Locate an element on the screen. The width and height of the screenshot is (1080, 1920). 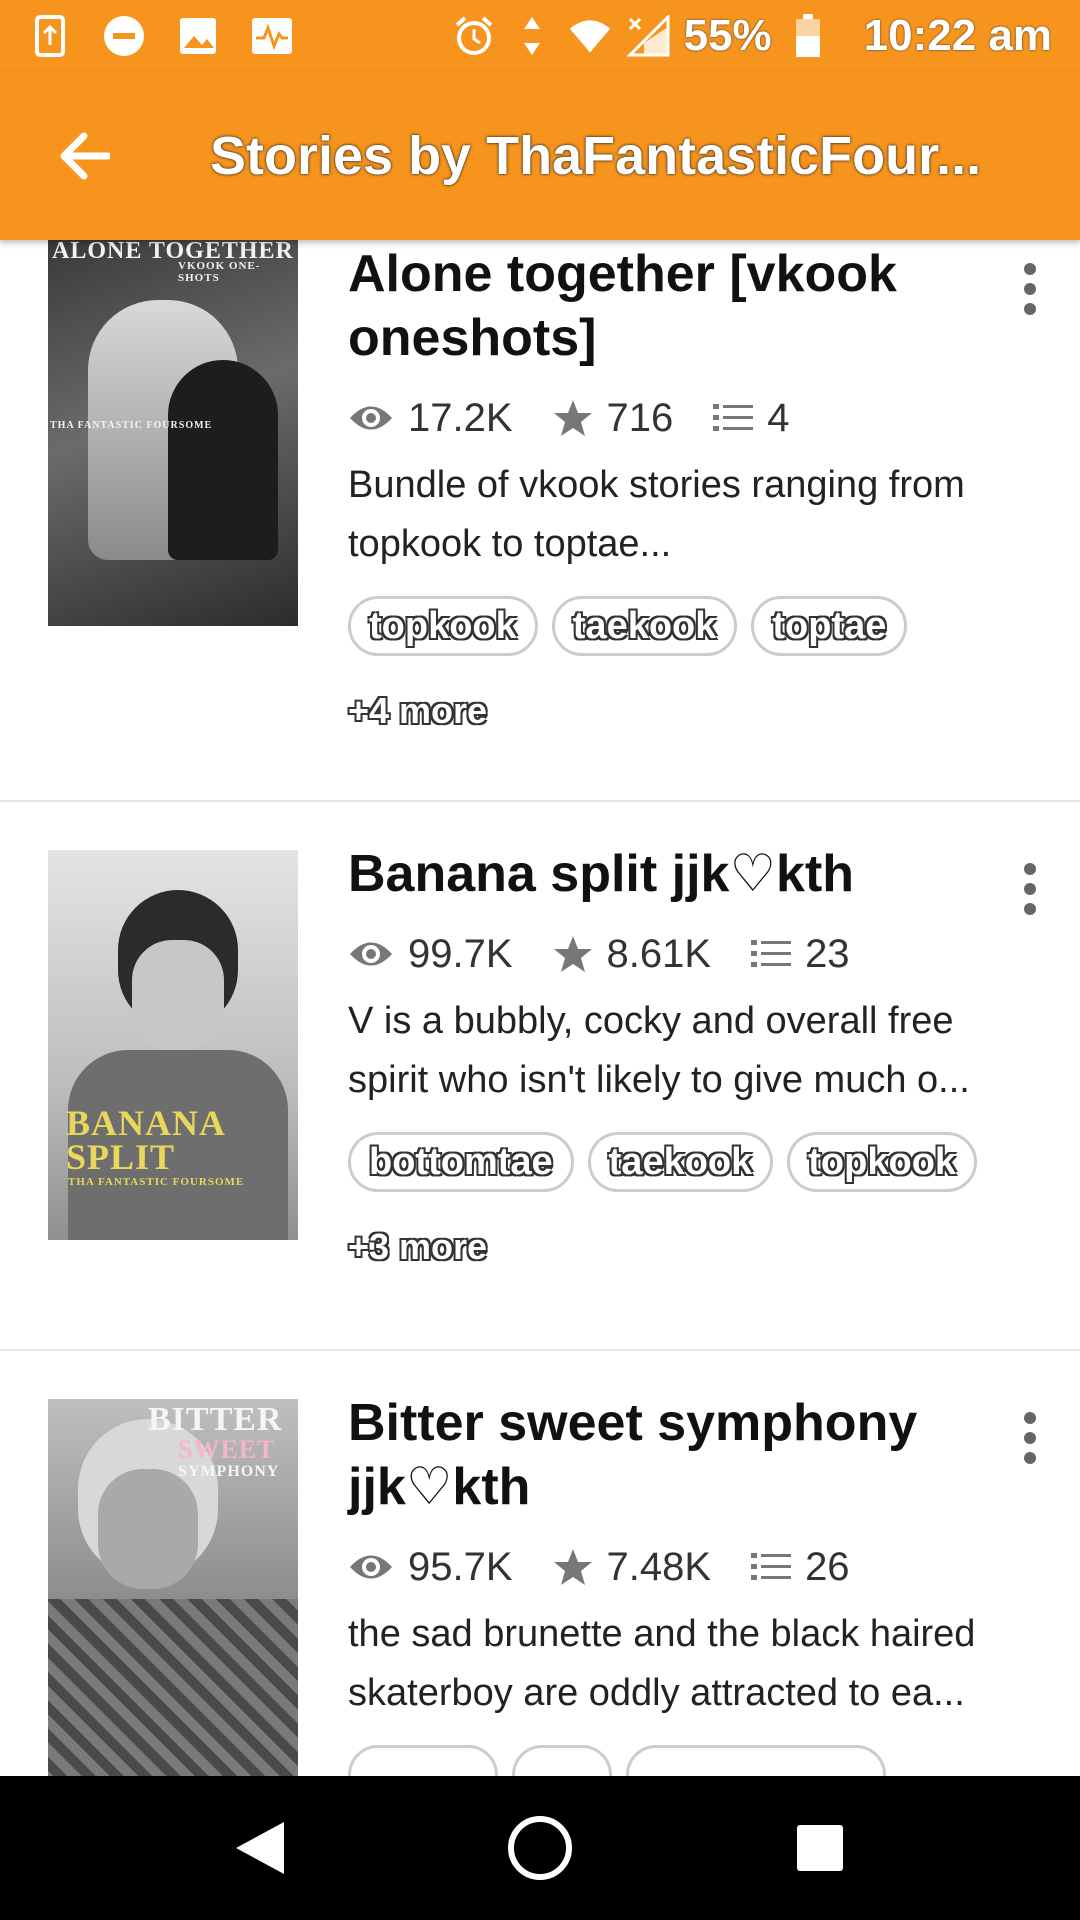
clock: 10:22 am is located at coordinates (957, 35).